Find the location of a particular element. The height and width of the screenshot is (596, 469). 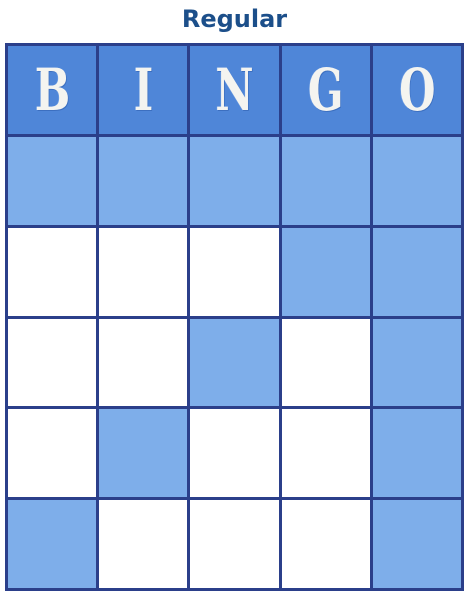

header-cell-n: N is located at coordinates (234, 90).